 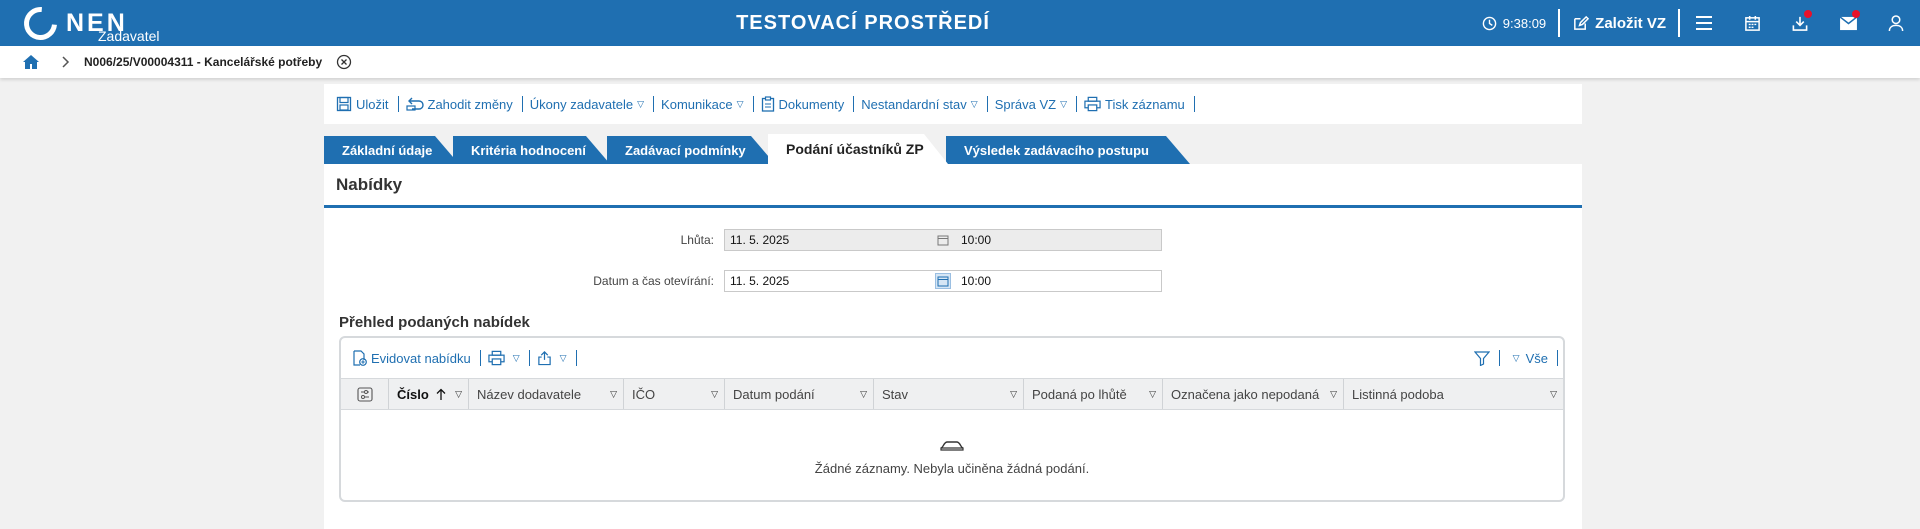 I want to click on section-title: Nabídky, so click(x=953, y=186).